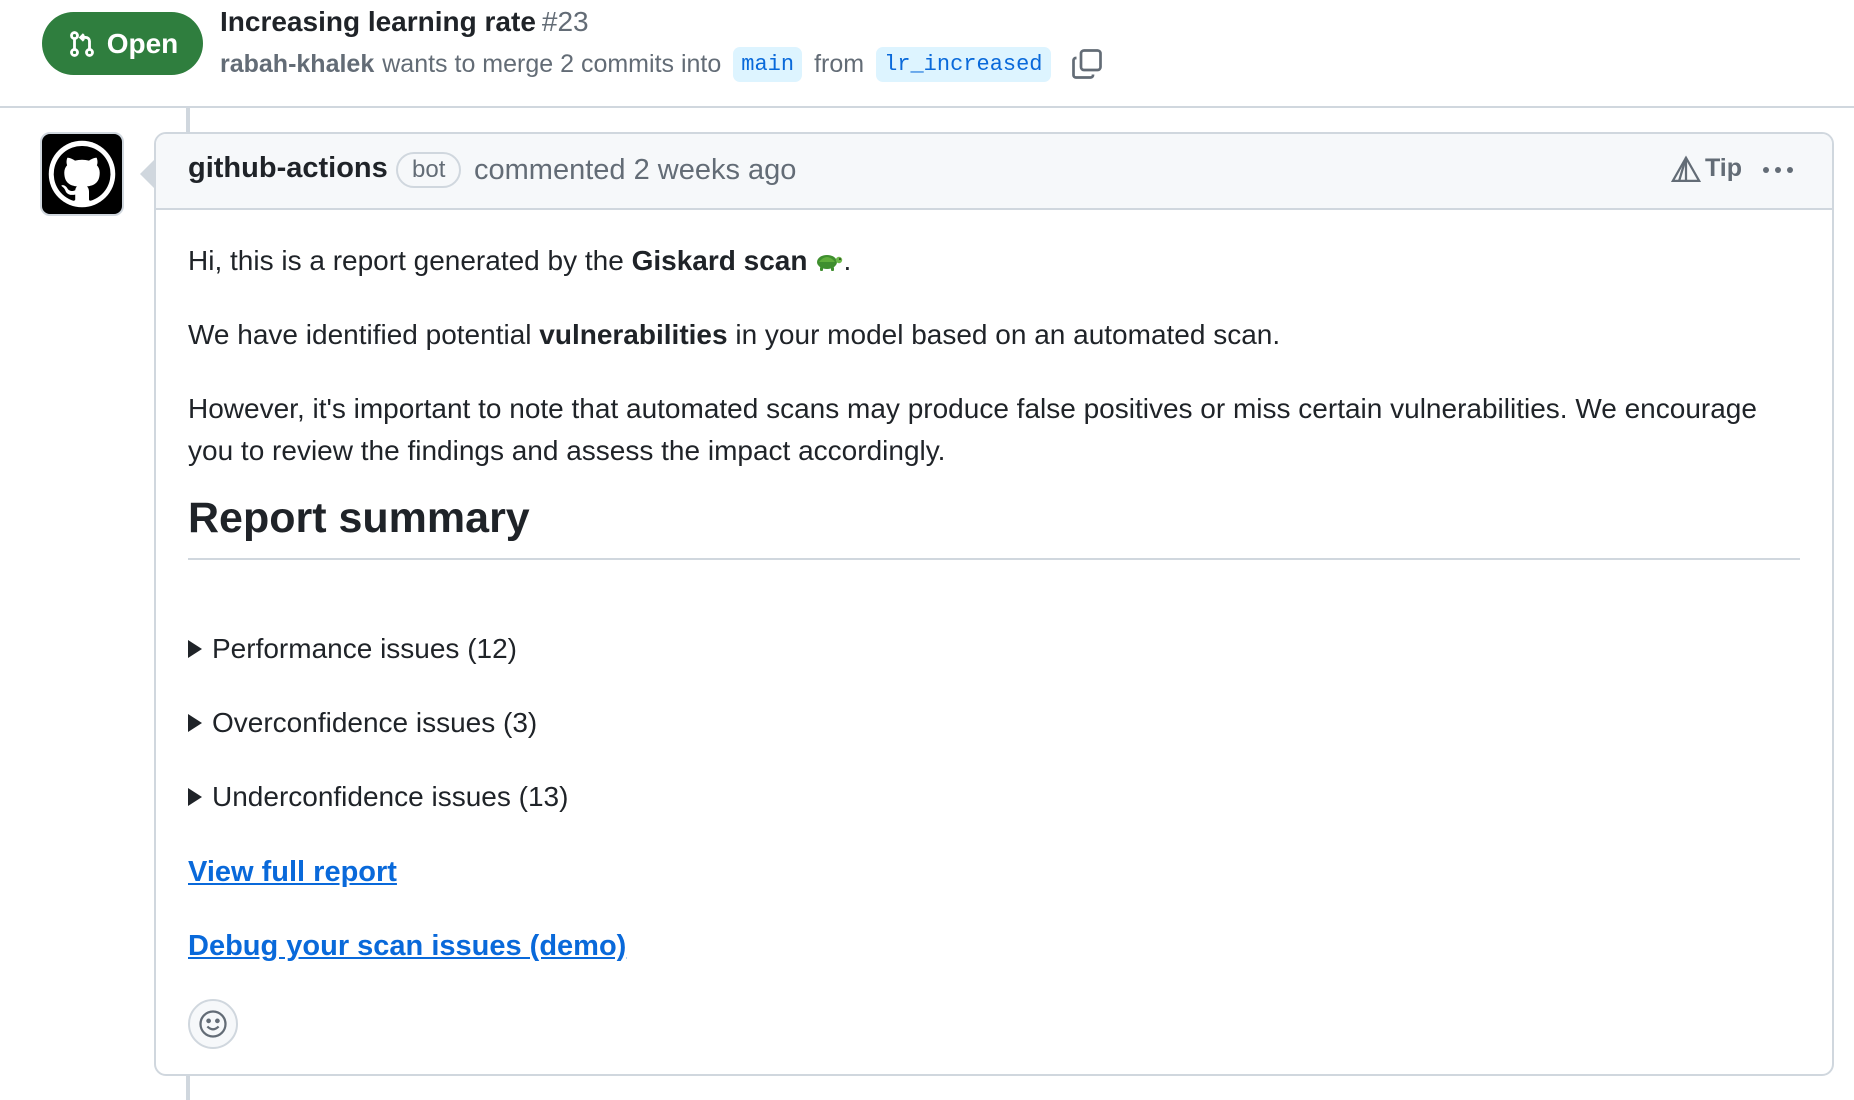  I want to click on details-performance-issues: Performance issues (12), so click(352, 649).